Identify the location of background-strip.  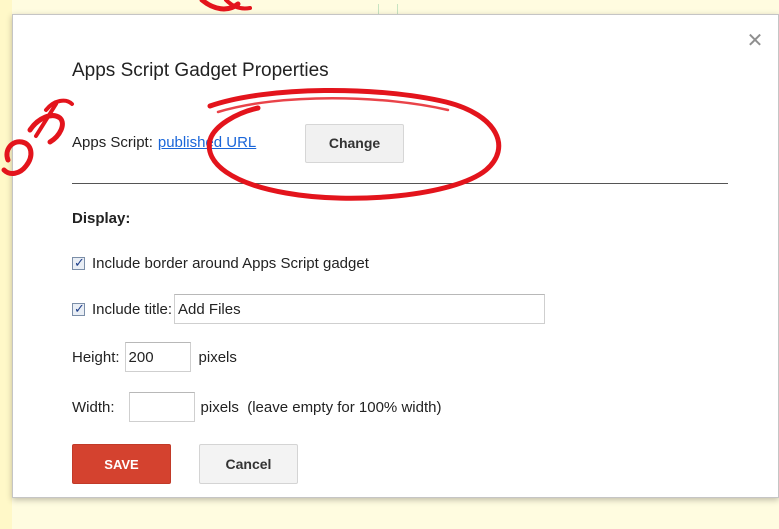
(6, 264).